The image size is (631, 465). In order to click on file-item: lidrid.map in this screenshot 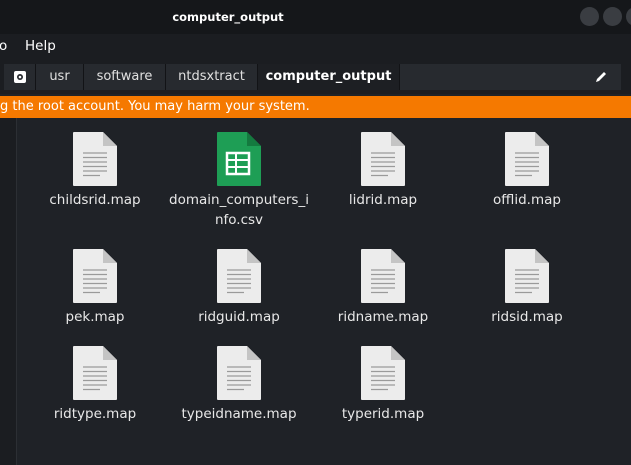, I will do `click(383, 170)`.